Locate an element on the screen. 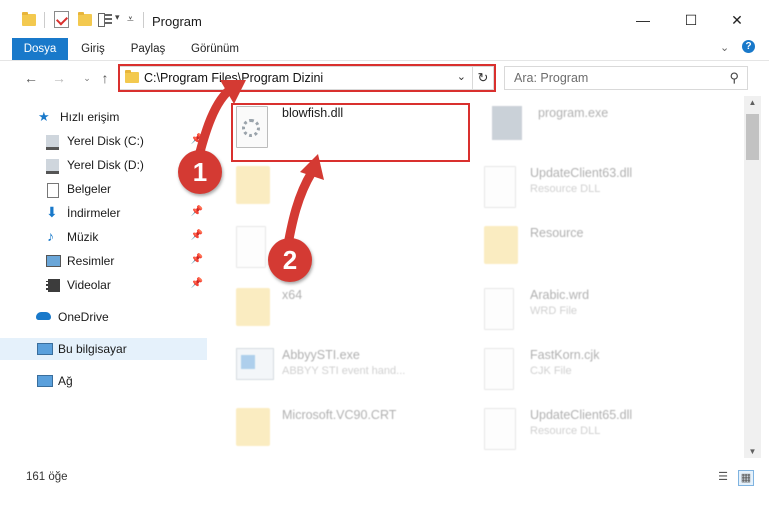 The image size is (769, 506). scrollbar-thumb is located at coordinates (752, 137).